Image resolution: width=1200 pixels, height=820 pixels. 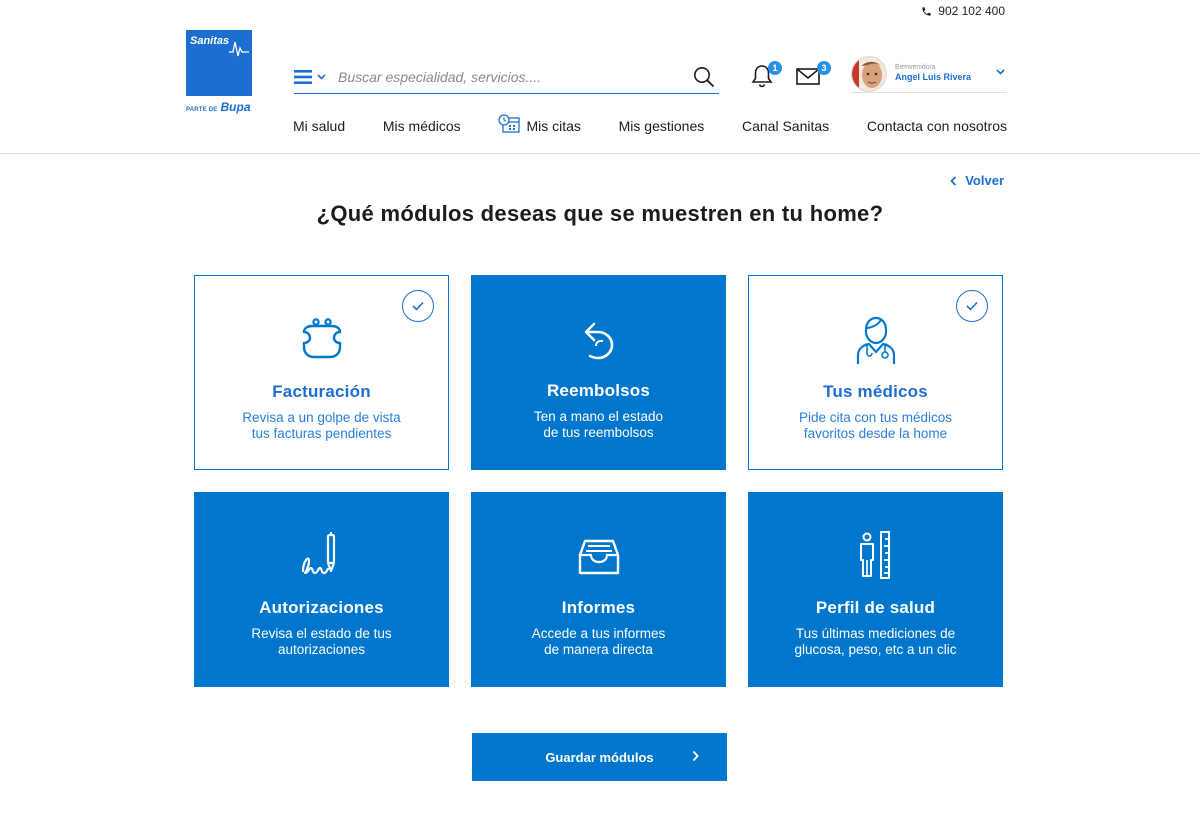 I want to click on module-desc-line1: Accede a tus informes, so click(x=598, y=633).